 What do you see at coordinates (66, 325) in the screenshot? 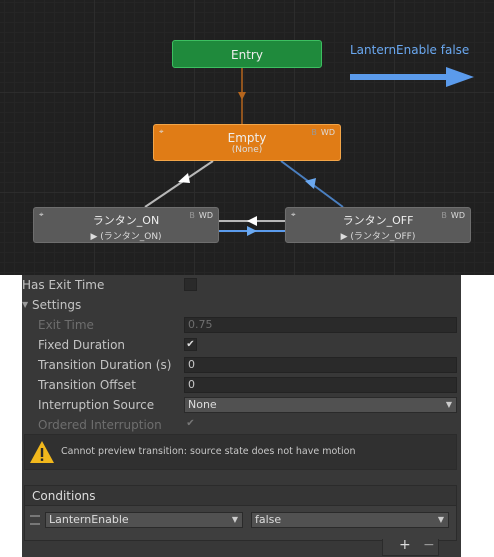
I see `exit-time-label: Exit Time` at bounding box center [66, 325].